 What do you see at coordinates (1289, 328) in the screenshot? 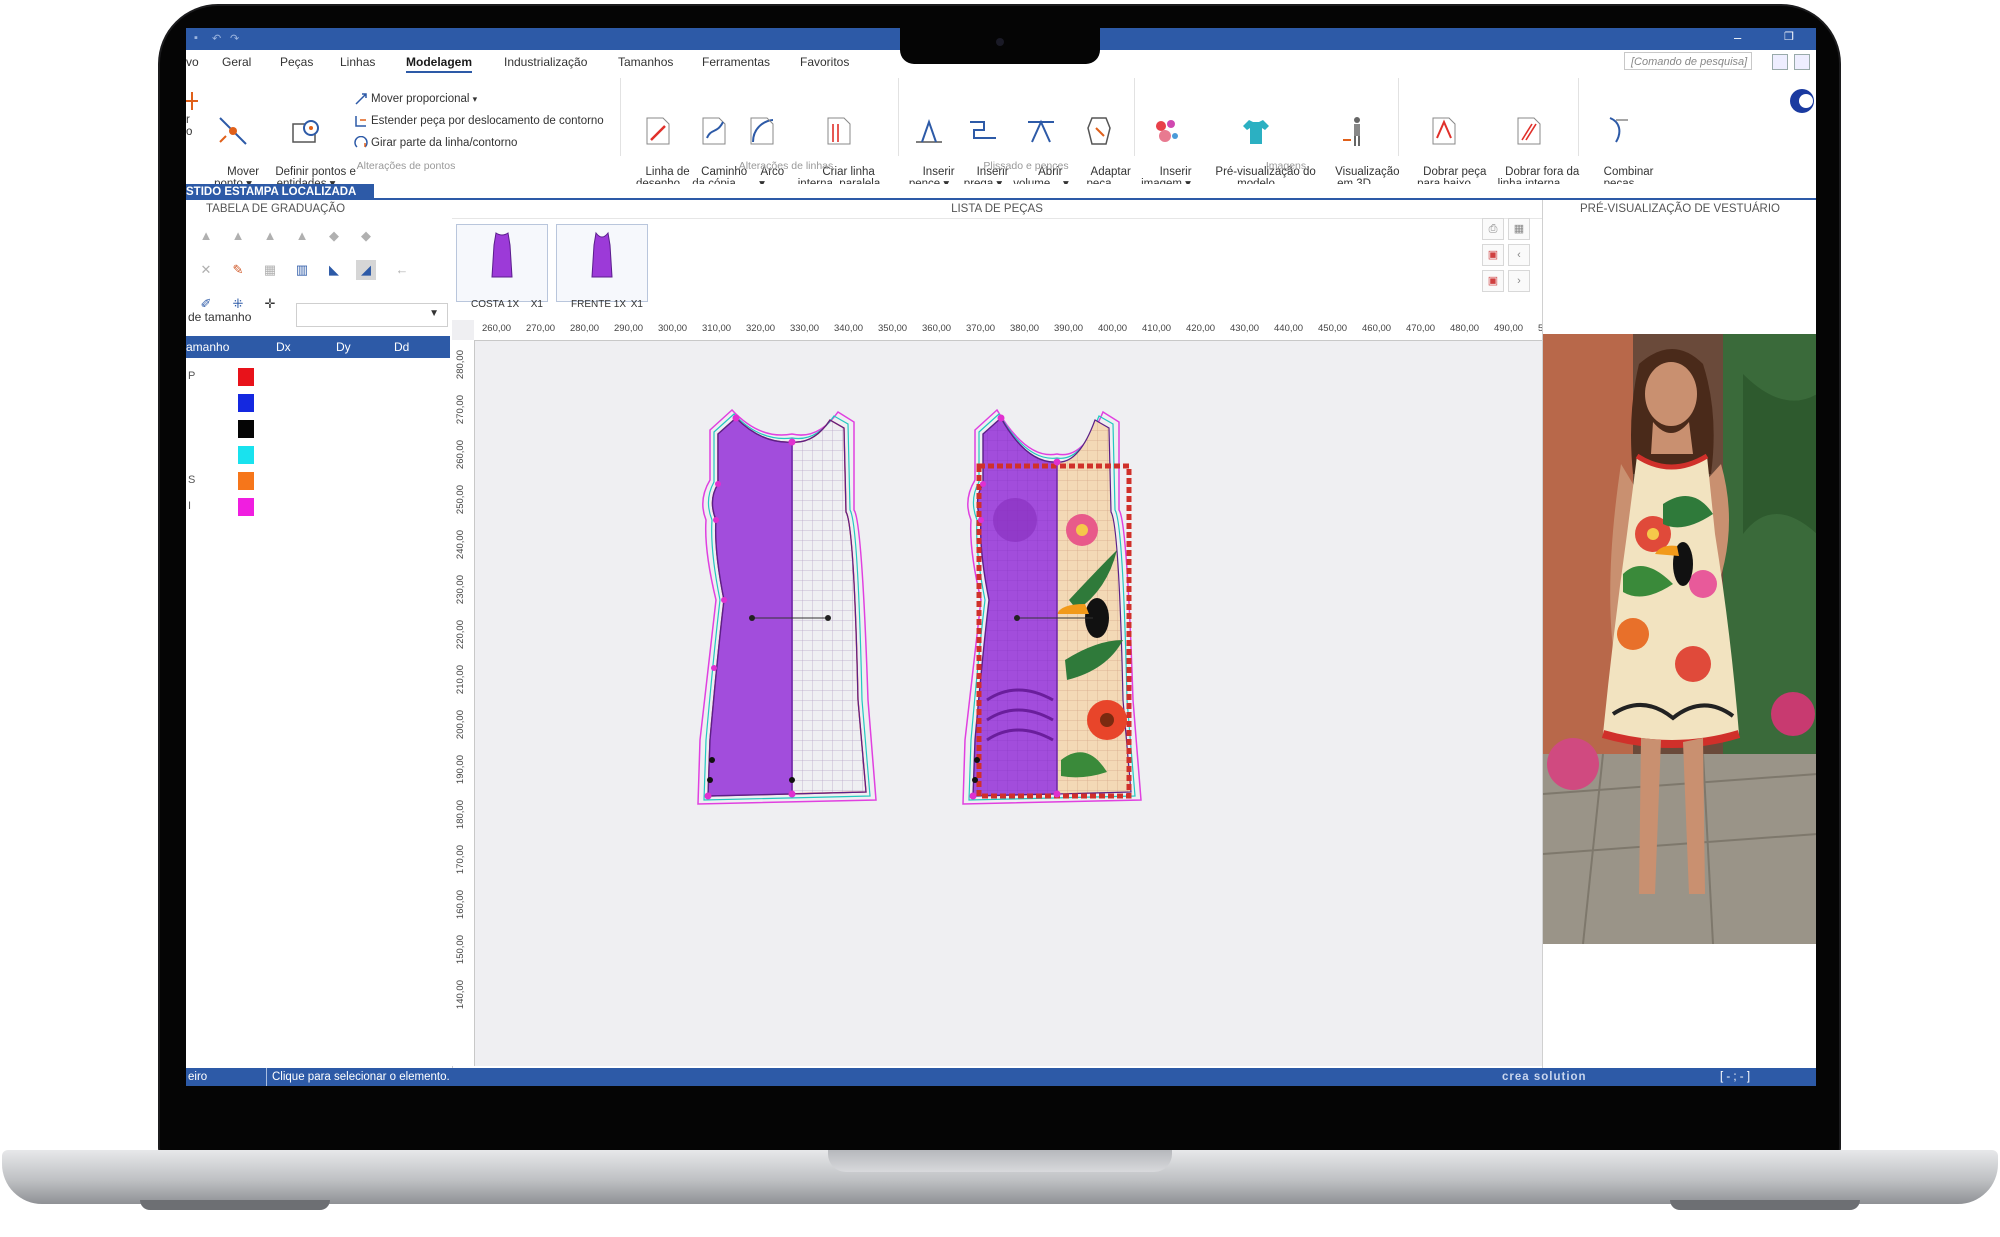
I see `ruler-tick-label: 440,00` at bounding box center [1289, 328].